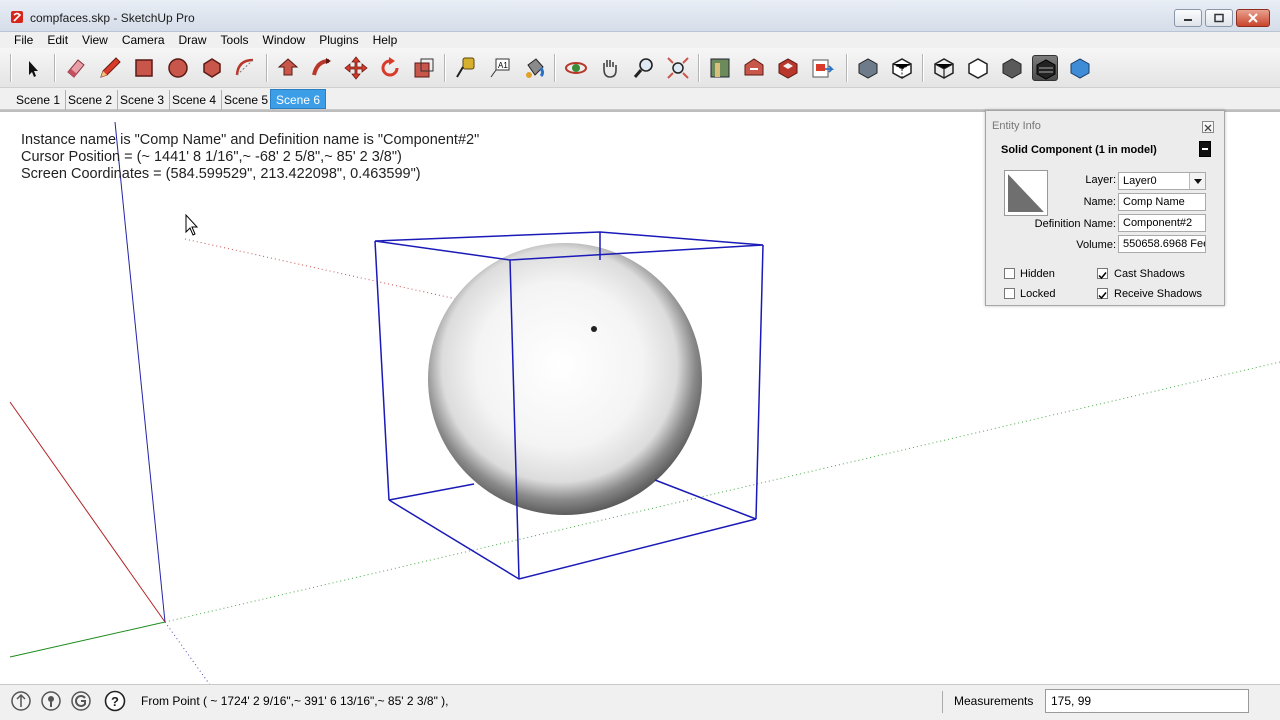 The image size is (1280, 720). I want to click on scale-tool-button, so click(424, 68).